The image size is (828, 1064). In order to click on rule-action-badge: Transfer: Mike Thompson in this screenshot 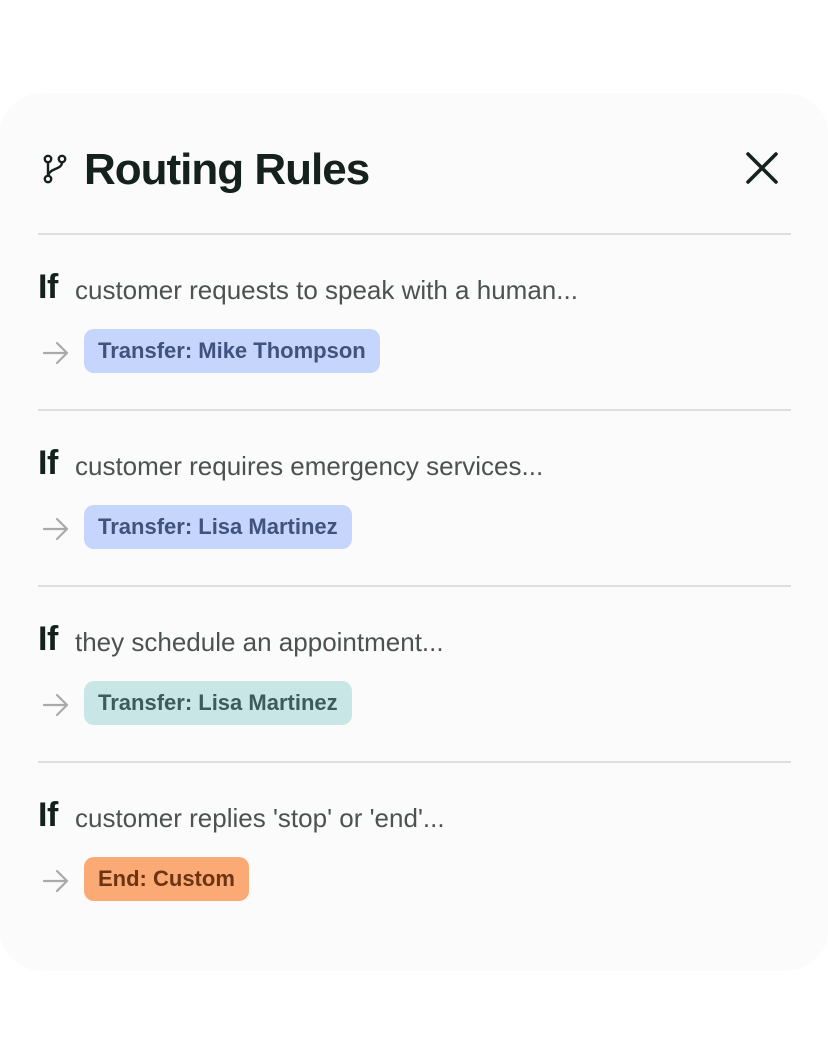, I will do `click(232, 351)`.